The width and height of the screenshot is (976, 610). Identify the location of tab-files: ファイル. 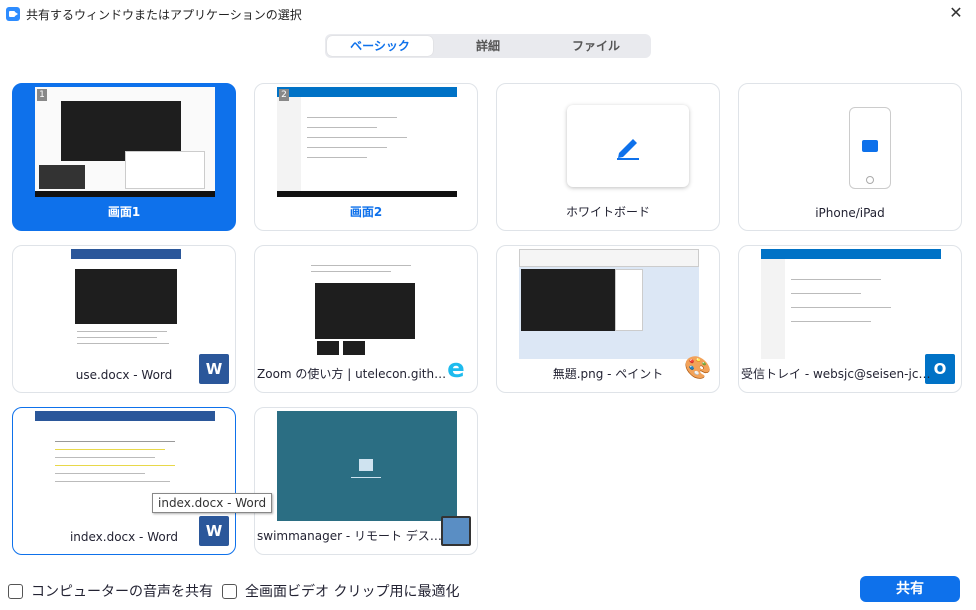
(596, 46).